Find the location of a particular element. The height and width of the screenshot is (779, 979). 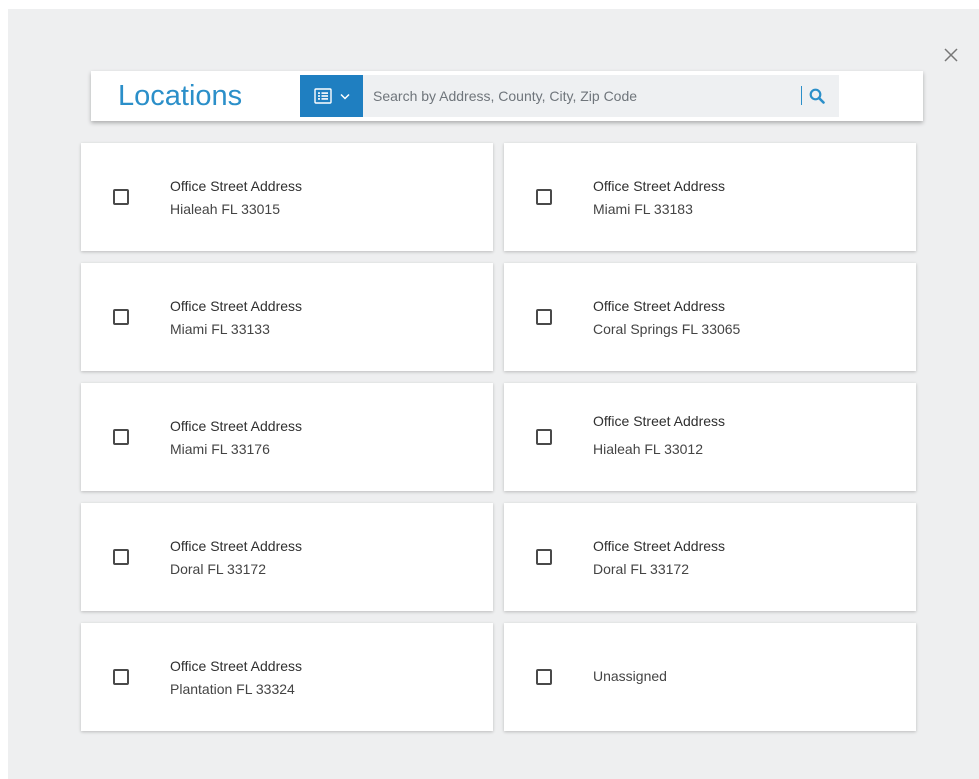

list-icon is located at coordinates (322, 96).